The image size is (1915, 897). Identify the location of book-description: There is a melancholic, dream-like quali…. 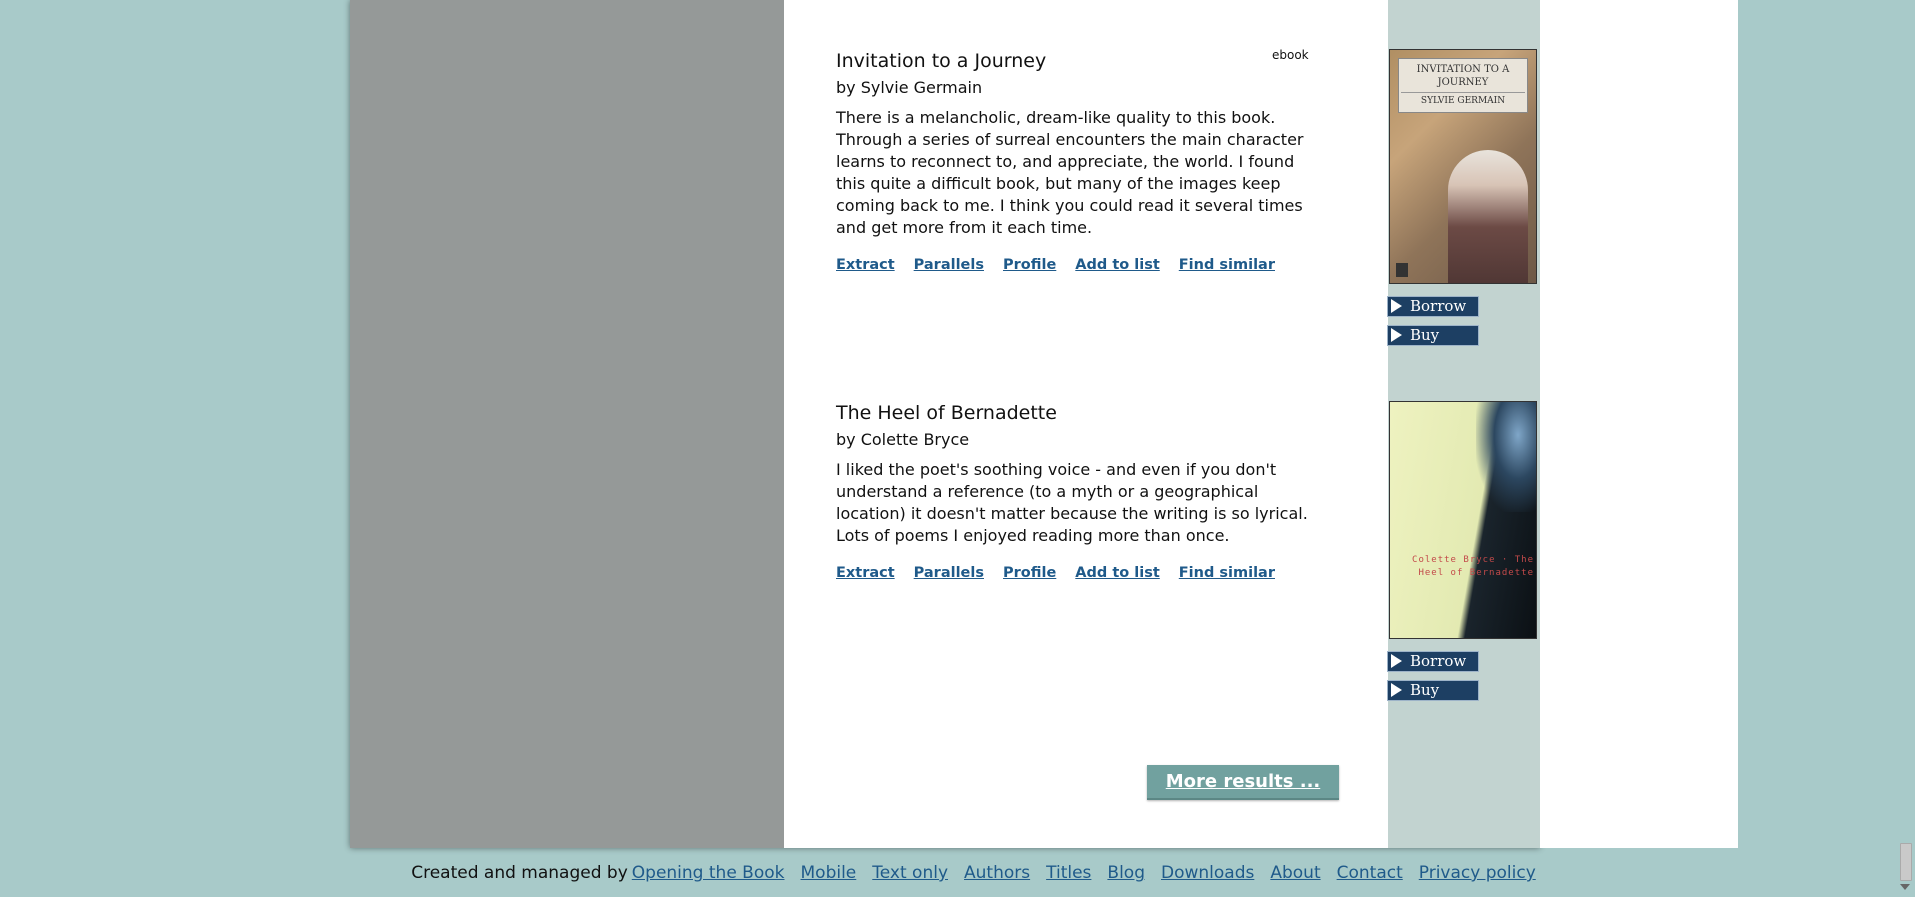
(1070, 172).